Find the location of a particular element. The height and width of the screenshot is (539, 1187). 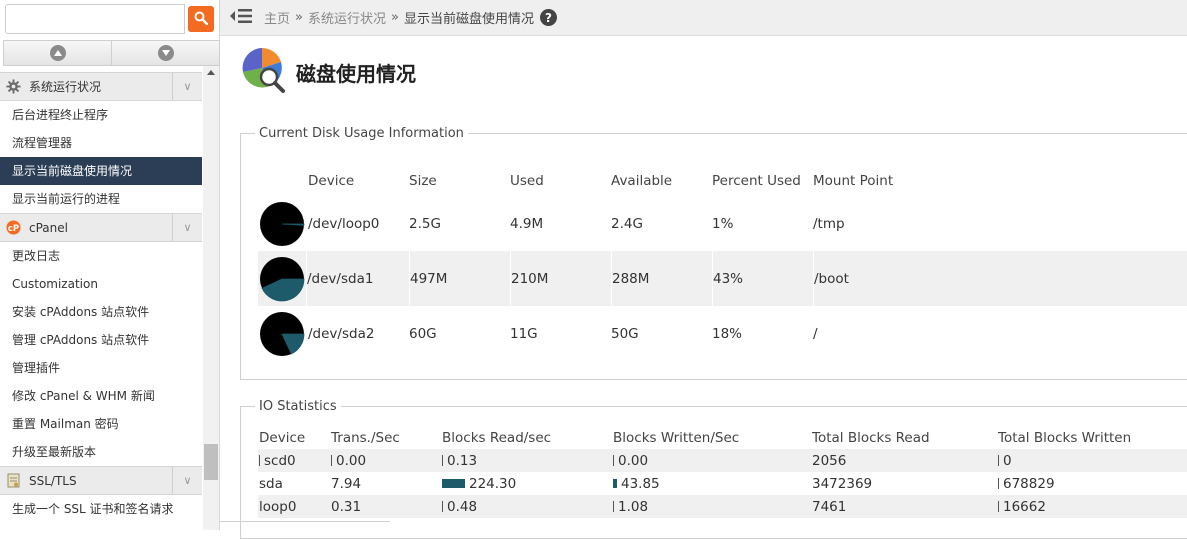

search-input is located at coordinates (95, 19).